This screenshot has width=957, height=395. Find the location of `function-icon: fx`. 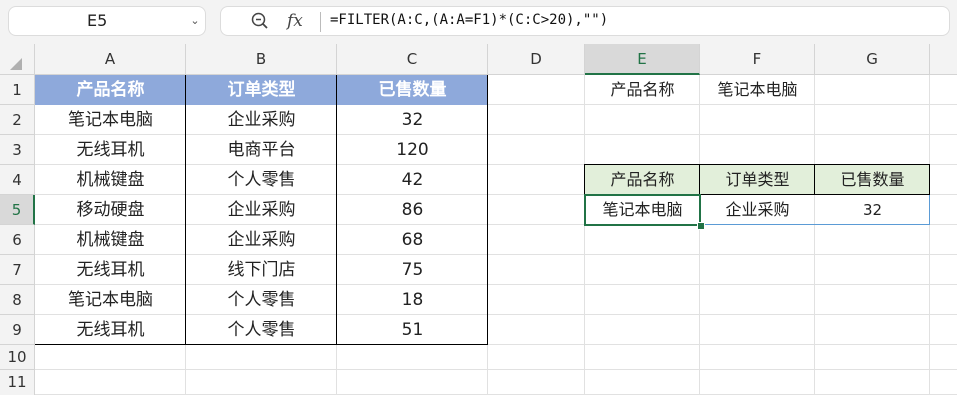

function-icon: fx is located at coordinates (295, 21).